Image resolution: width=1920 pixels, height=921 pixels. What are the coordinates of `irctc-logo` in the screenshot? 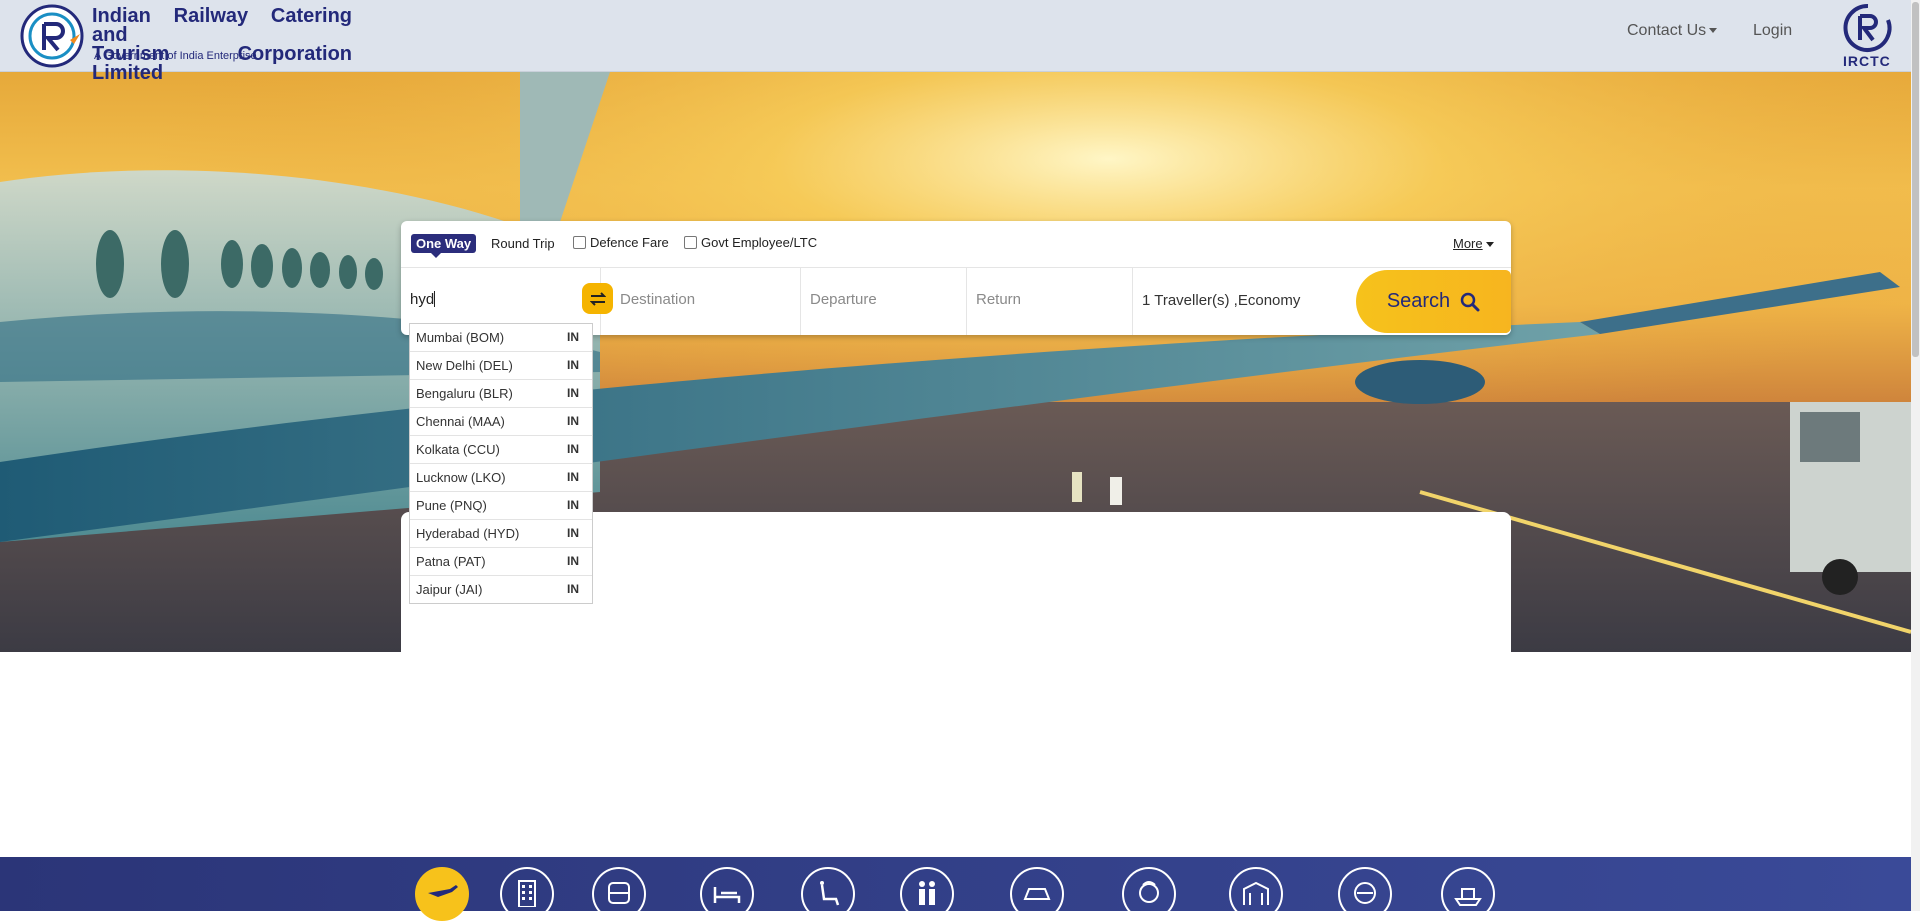 It's located at (52, 36).